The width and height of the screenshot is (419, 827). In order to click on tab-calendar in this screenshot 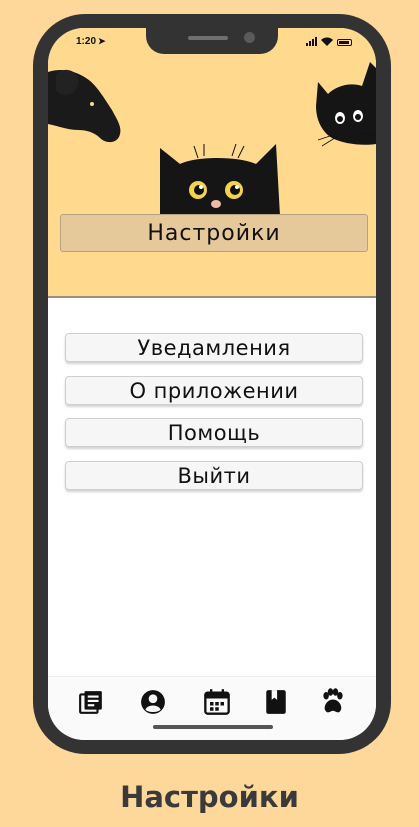, I will do `click(217, 702)`.